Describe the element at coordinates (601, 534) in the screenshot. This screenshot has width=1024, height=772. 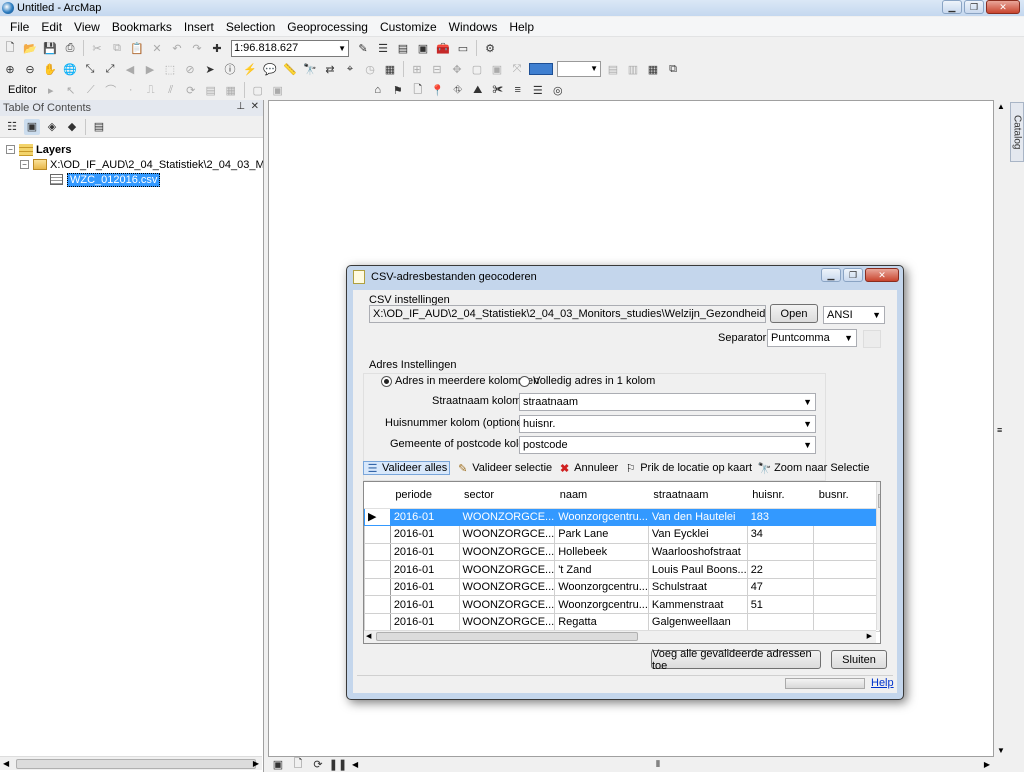
I see `table-cell: Park Lane` at that location.